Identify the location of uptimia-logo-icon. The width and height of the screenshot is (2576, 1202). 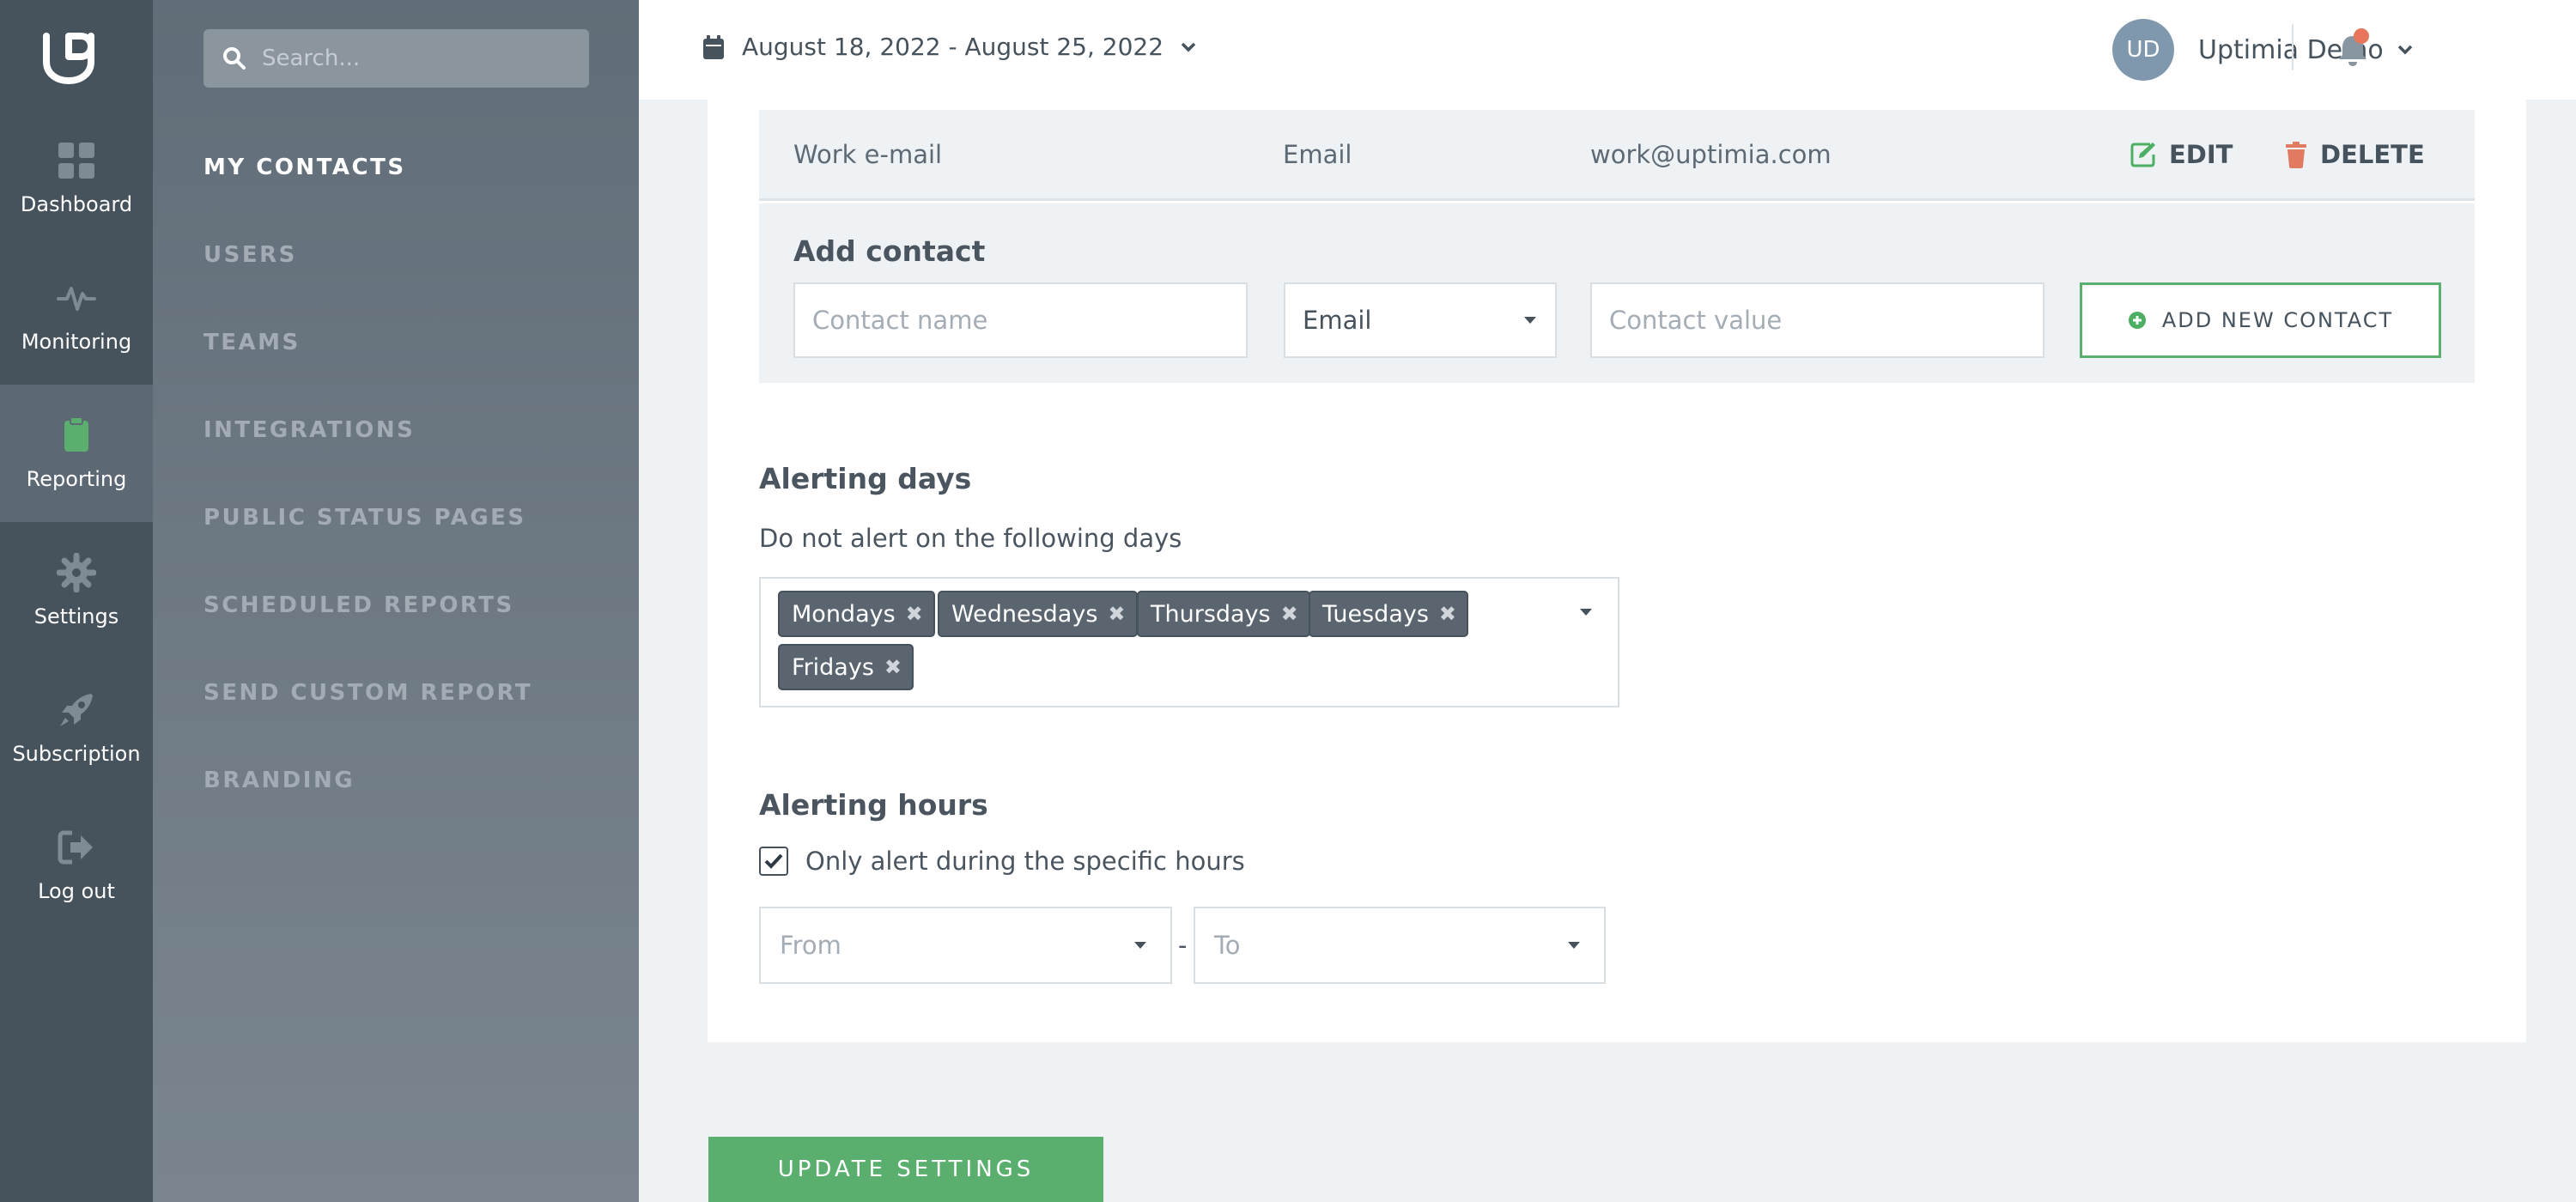
(69, 58).